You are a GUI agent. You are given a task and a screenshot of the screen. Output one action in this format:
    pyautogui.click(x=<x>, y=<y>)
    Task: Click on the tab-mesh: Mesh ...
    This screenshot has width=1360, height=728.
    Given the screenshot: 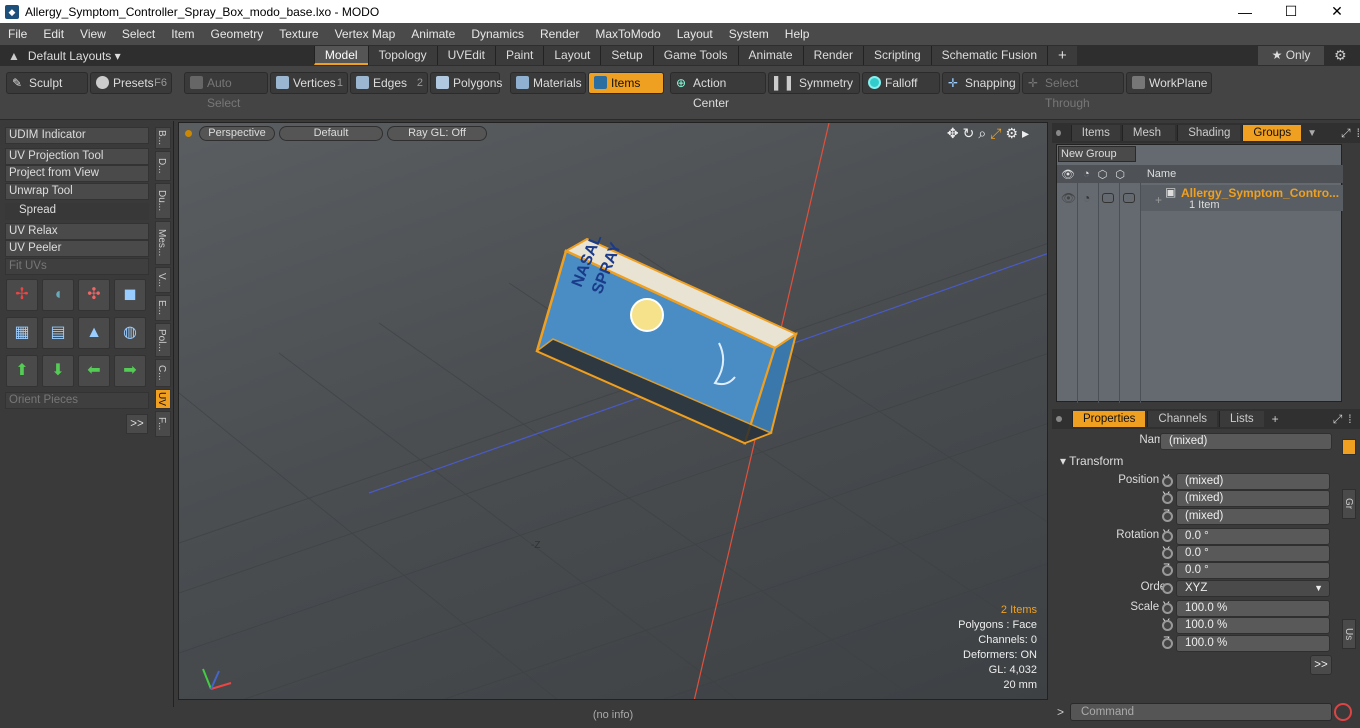 What is the action you would take?
    pyautogui.click(x=1148, y=140)
    